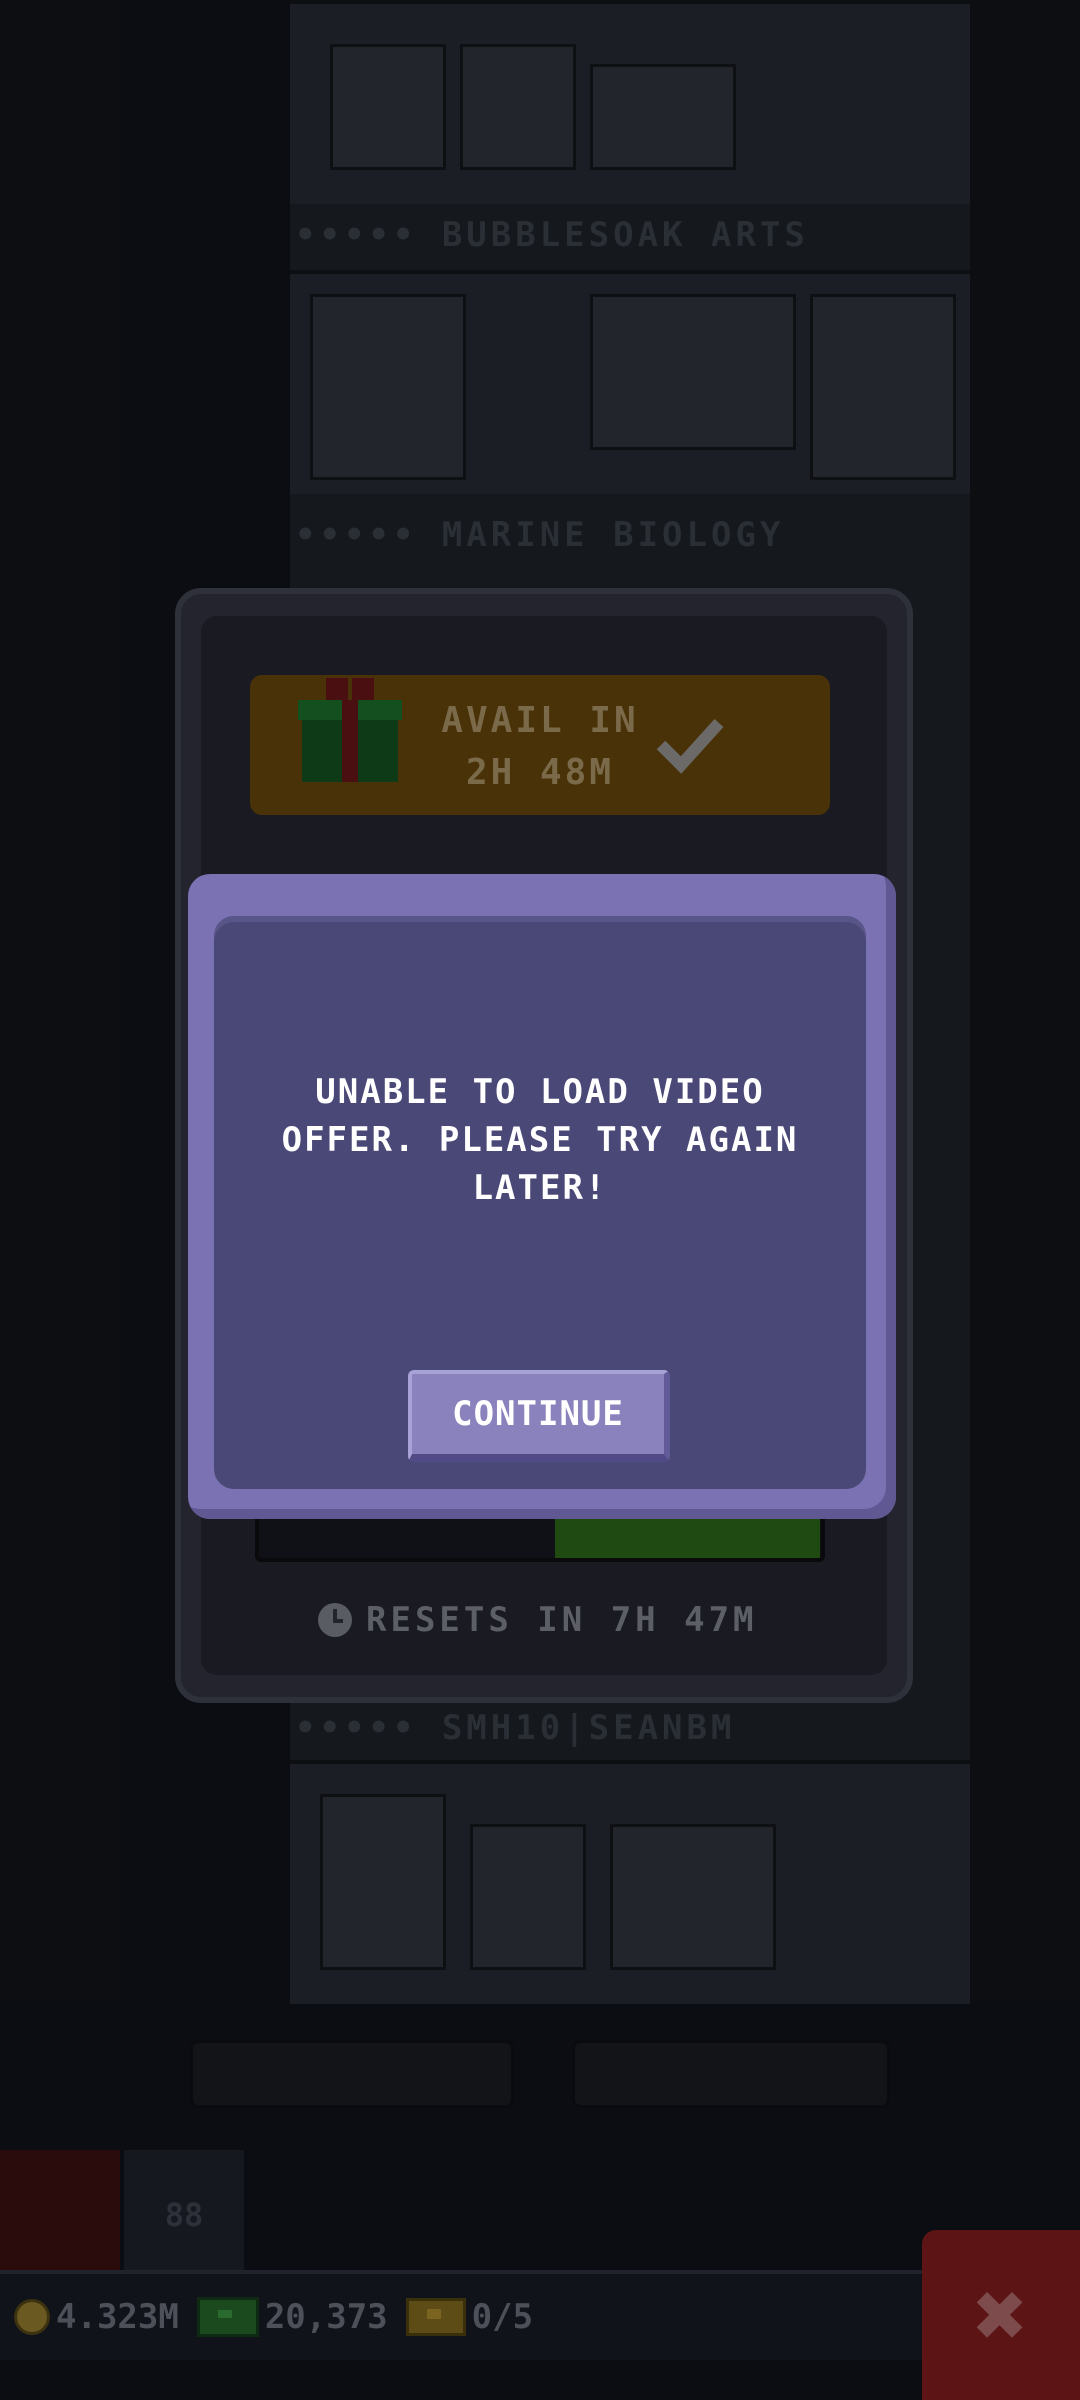  What do you see at coordinates (539, 1416) in the screenshot?
I see `continue-button: CONTINUE` at bounding box center [539, 1416].